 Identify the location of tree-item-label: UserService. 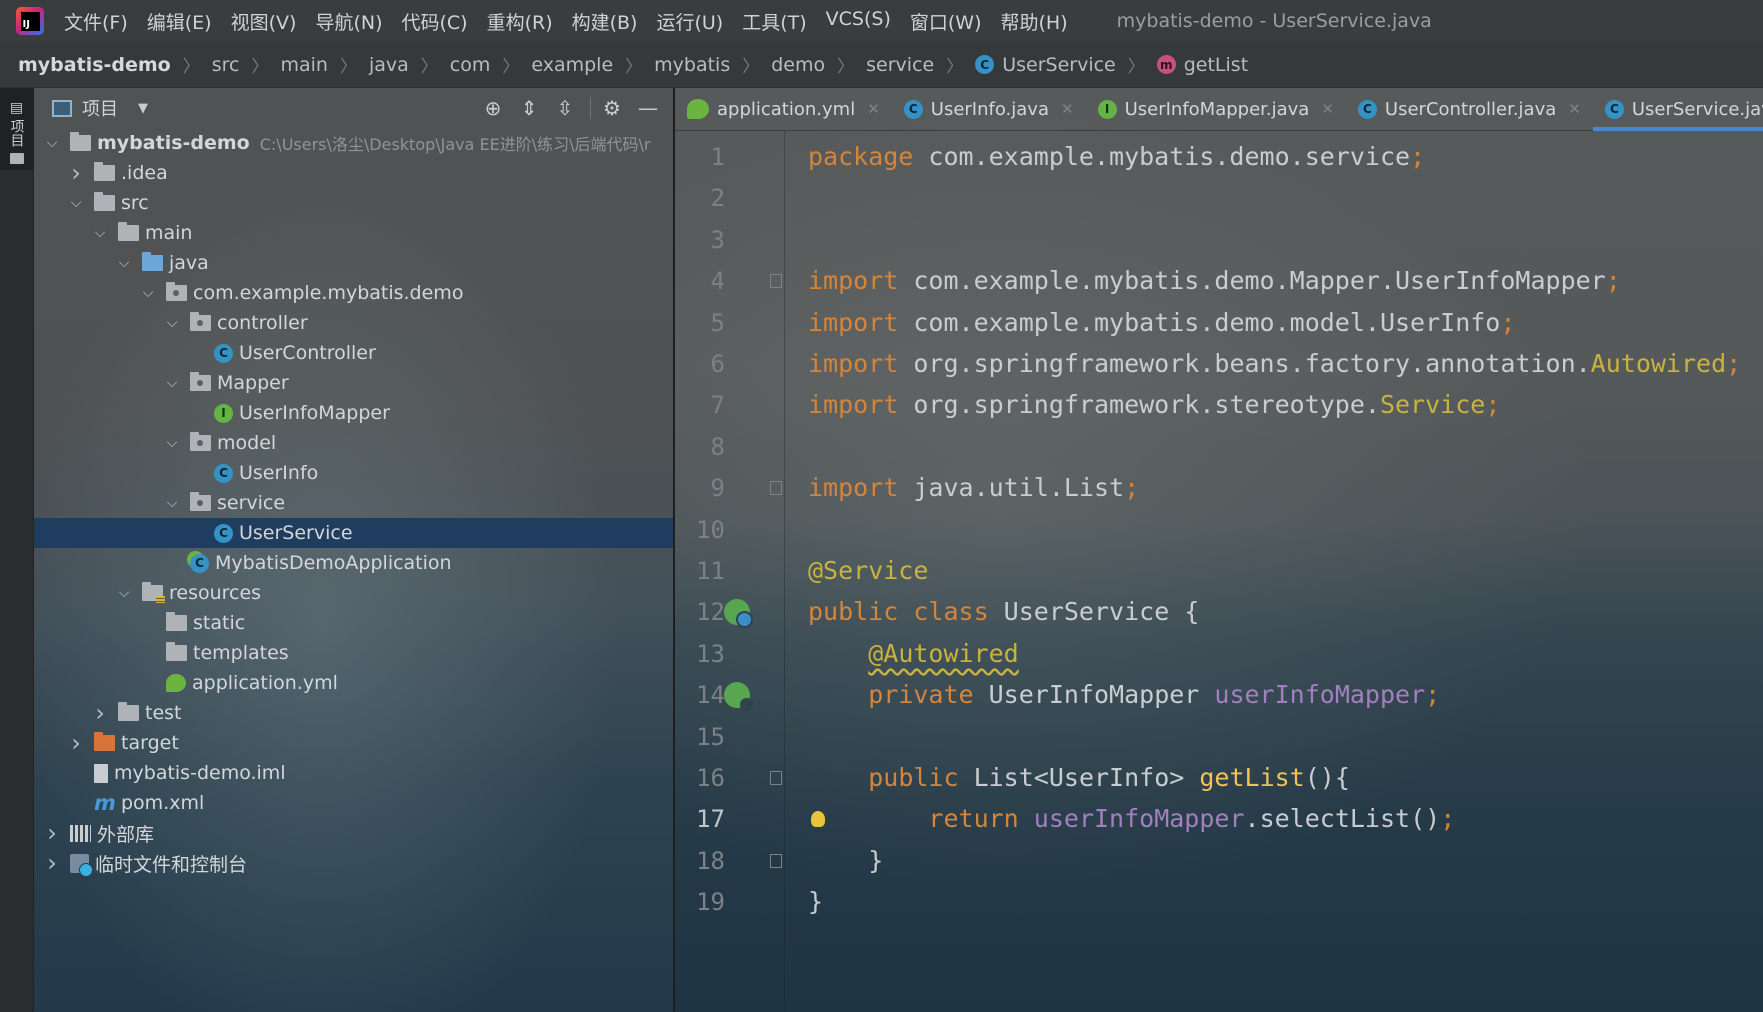
(296, 533).